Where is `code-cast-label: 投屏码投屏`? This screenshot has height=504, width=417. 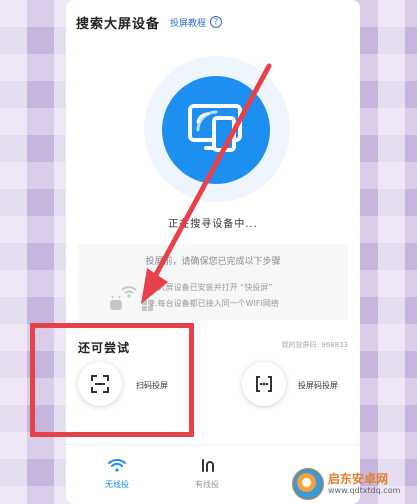 code-cast-label: 投屏码投屏 is located at coordinates (318, 385).